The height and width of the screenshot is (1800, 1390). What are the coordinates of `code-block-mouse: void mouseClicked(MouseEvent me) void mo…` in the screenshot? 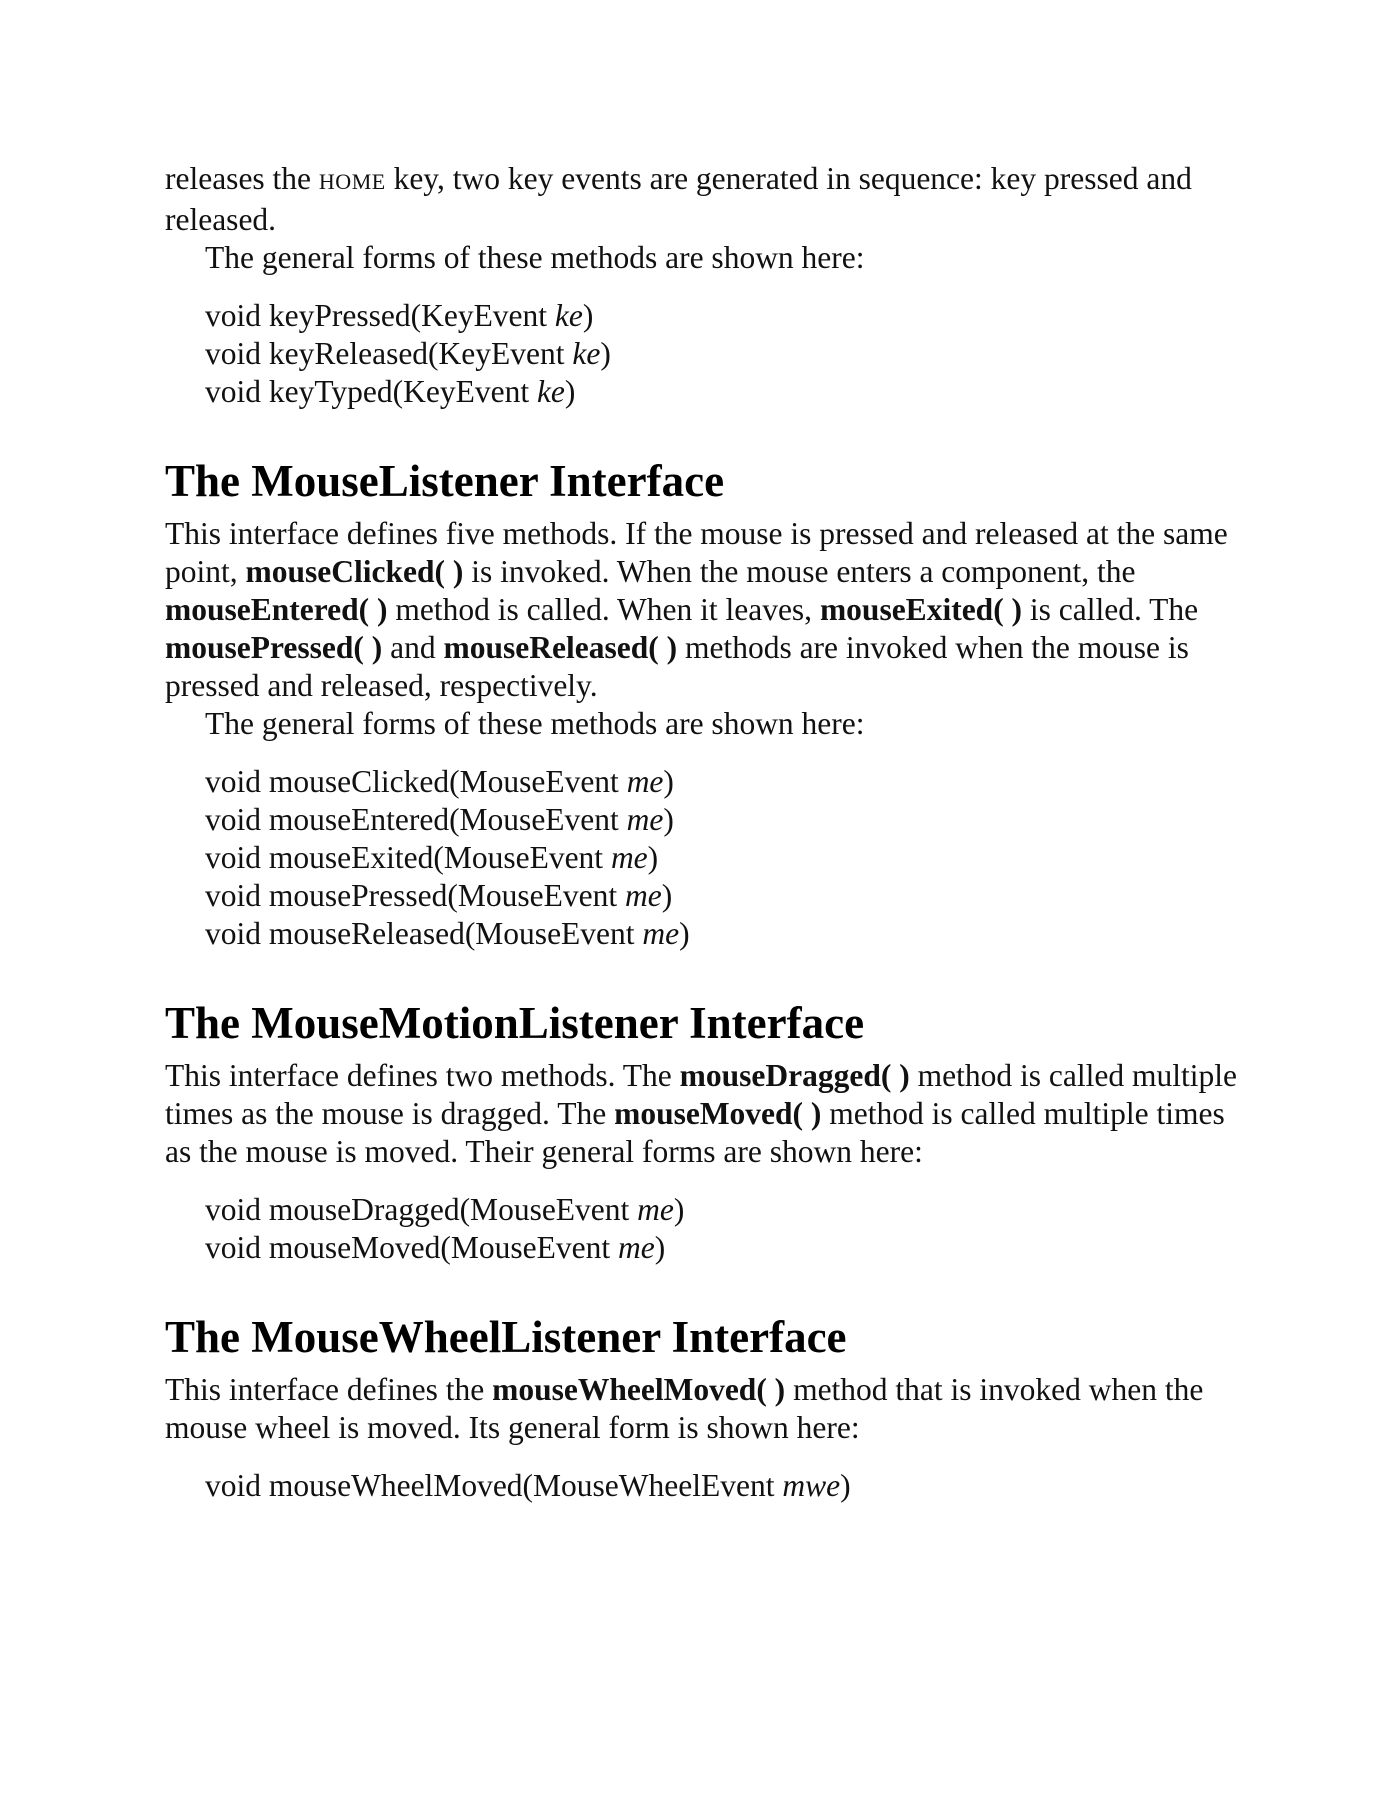 It's located at (725, 858).